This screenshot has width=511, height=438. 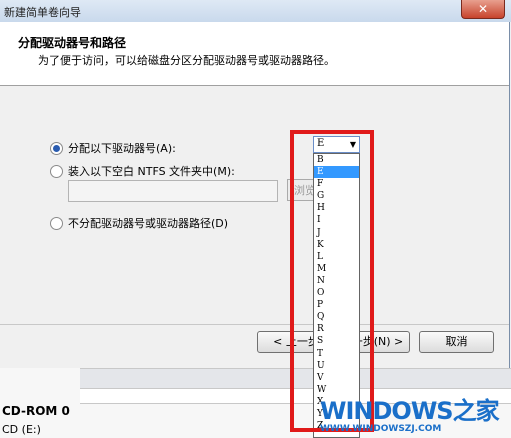 I want to click on mount-folder-option: 装入以下空白 NTFS 文件夹中(M):, so click(x=142, y=171).